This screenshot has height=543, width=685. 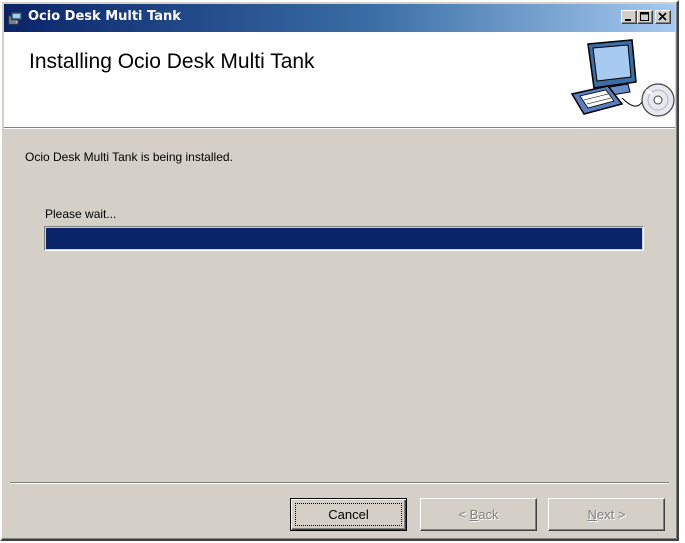 I want to click on minimize-button, so click(x=629, y=17).